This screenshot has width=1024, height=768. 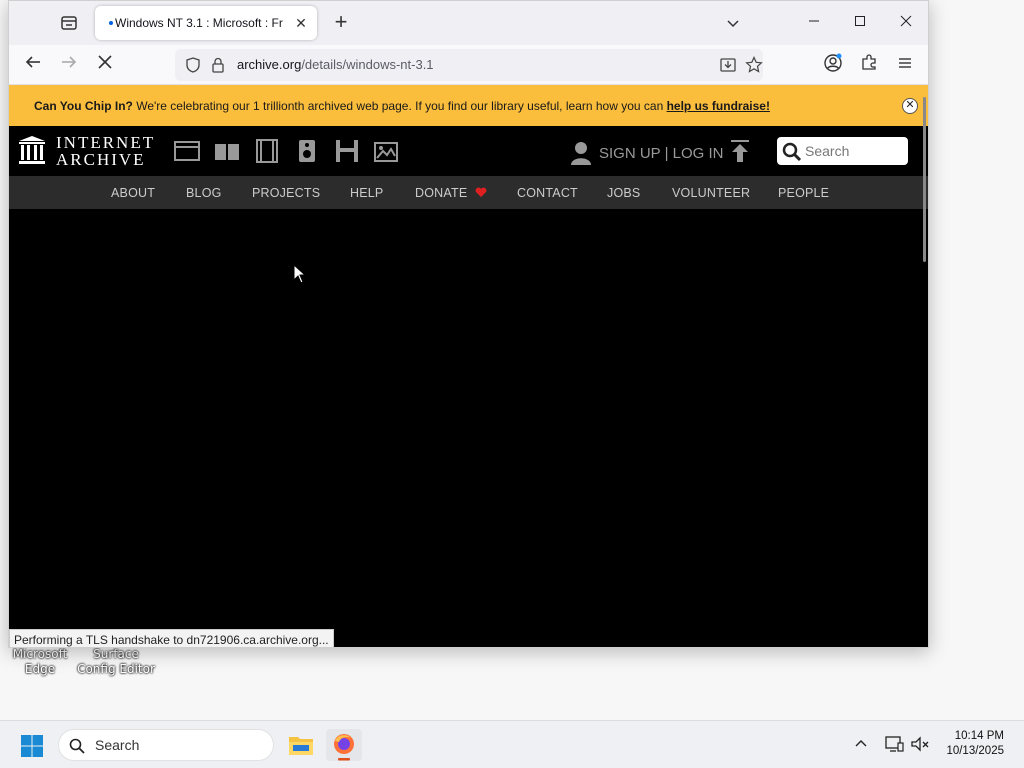 I want to click on menu-button, so click(x=905, y=65).